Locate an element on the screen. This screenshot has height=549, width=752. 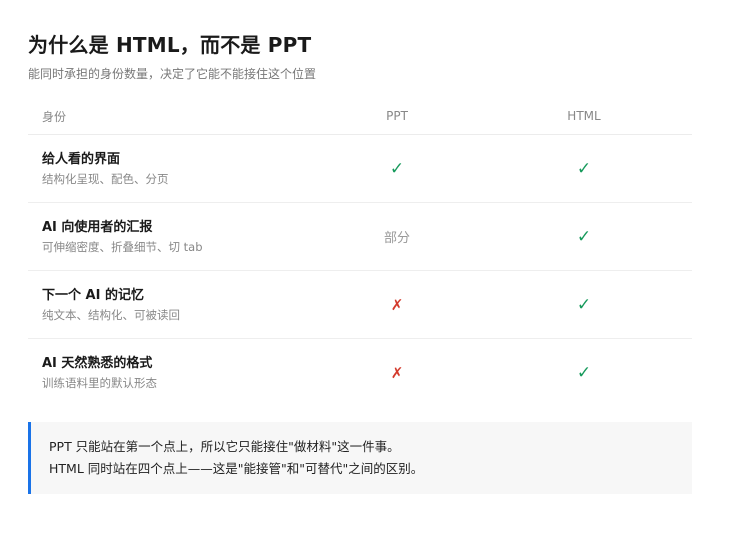
header-ppt: PPT is located at coordinates (397, 116).